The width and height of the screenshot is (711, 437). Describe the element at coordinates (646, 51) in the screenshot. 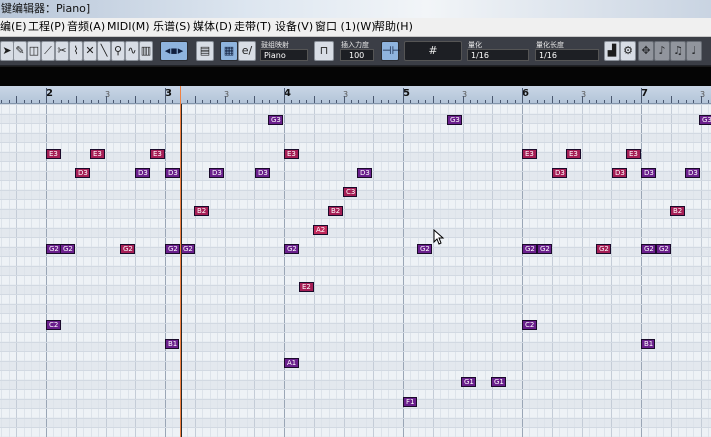

I see `move-button: ✥` at that location.